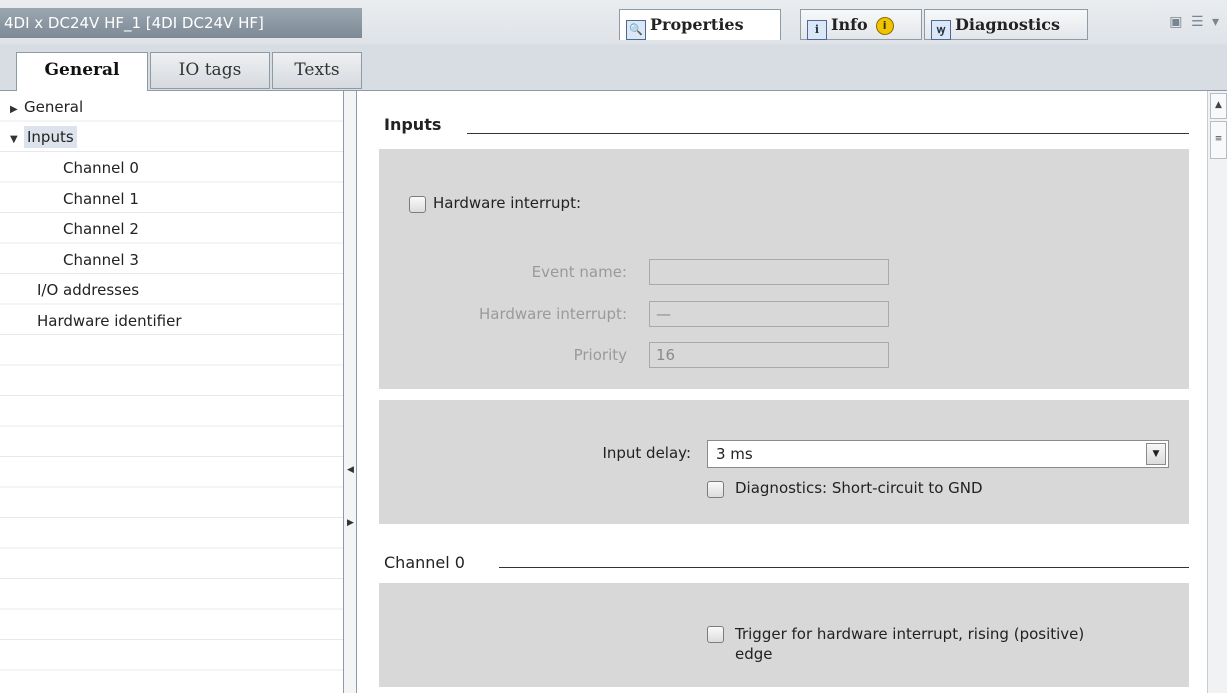  What do you see at coordinates (646, 453) in the screenshot?
I see `input-delay-label: Input delay:` at bounding box center [646, 453].